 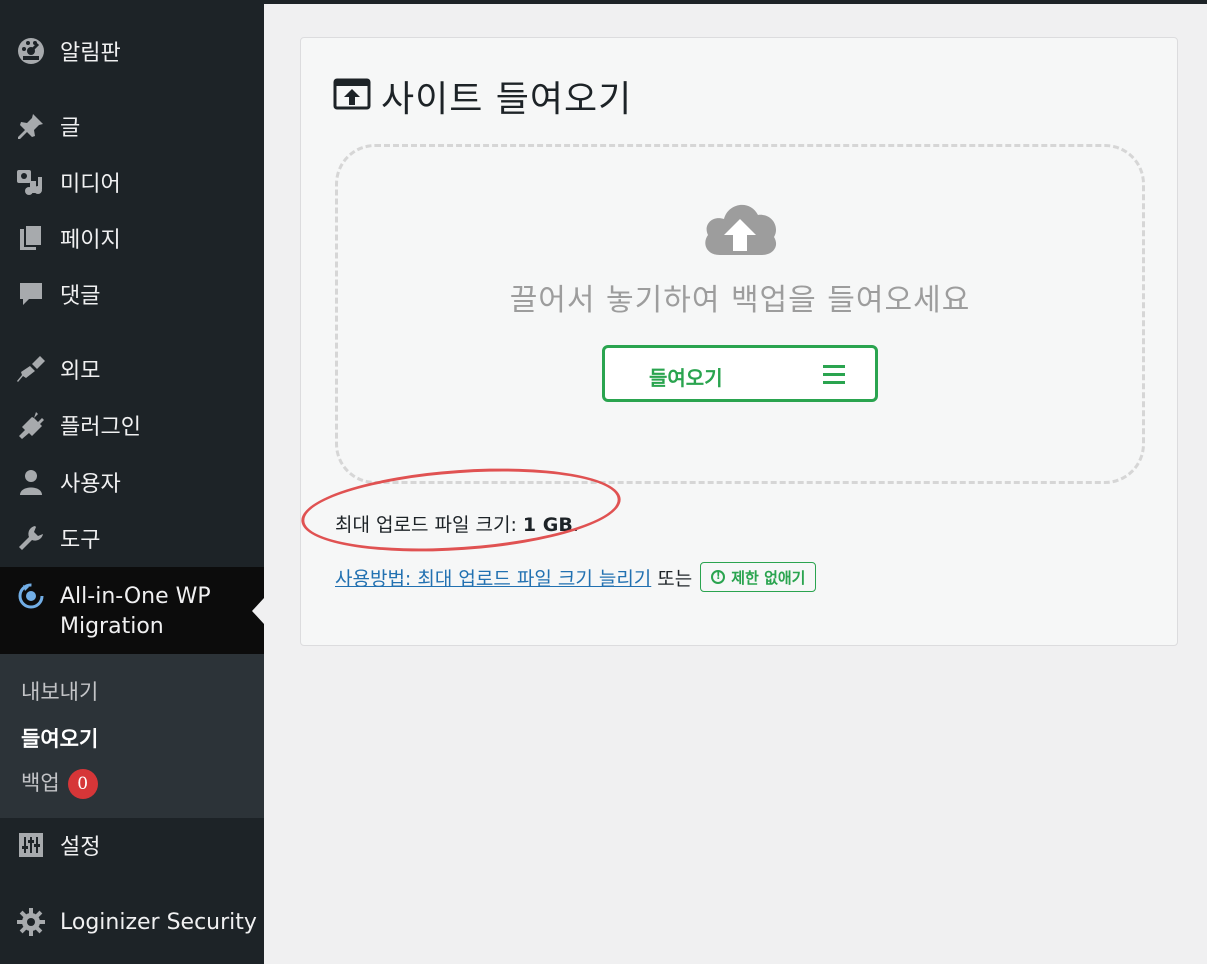 What do you see at coordinates (31, 182) in the screenshot?
I see `media-icon` at bounding box center [31, 182].